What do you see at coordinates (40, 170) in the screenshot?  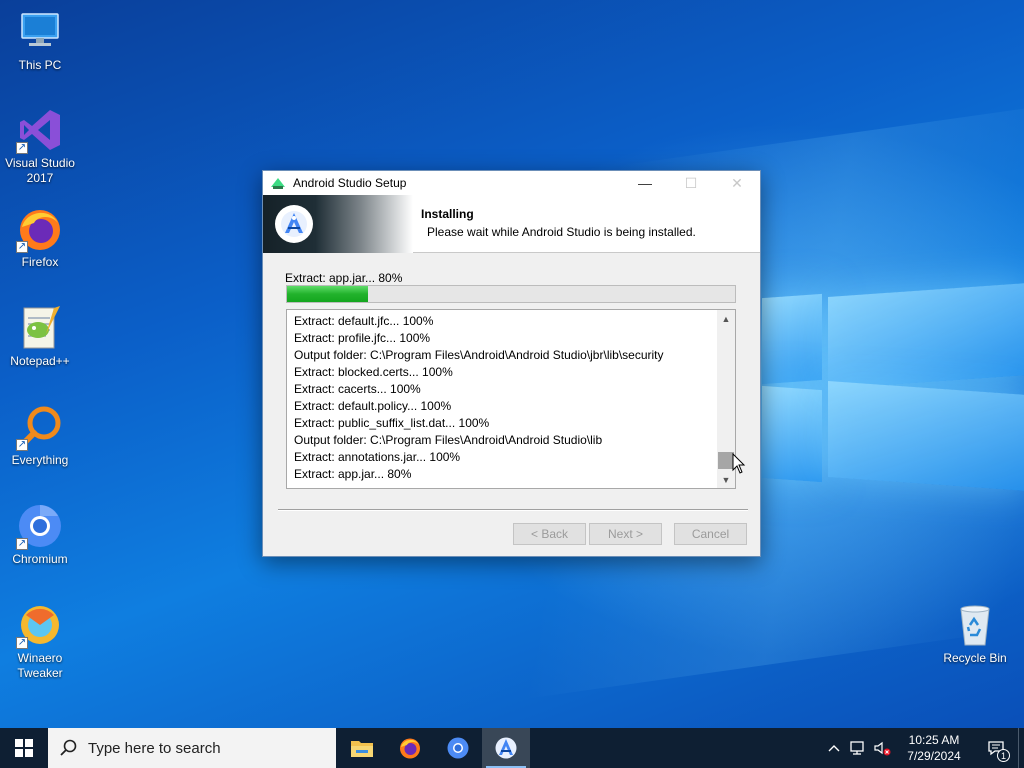 I see `desktop-icon-label: Visual Studio 2017` at bounding box center [40, 170].